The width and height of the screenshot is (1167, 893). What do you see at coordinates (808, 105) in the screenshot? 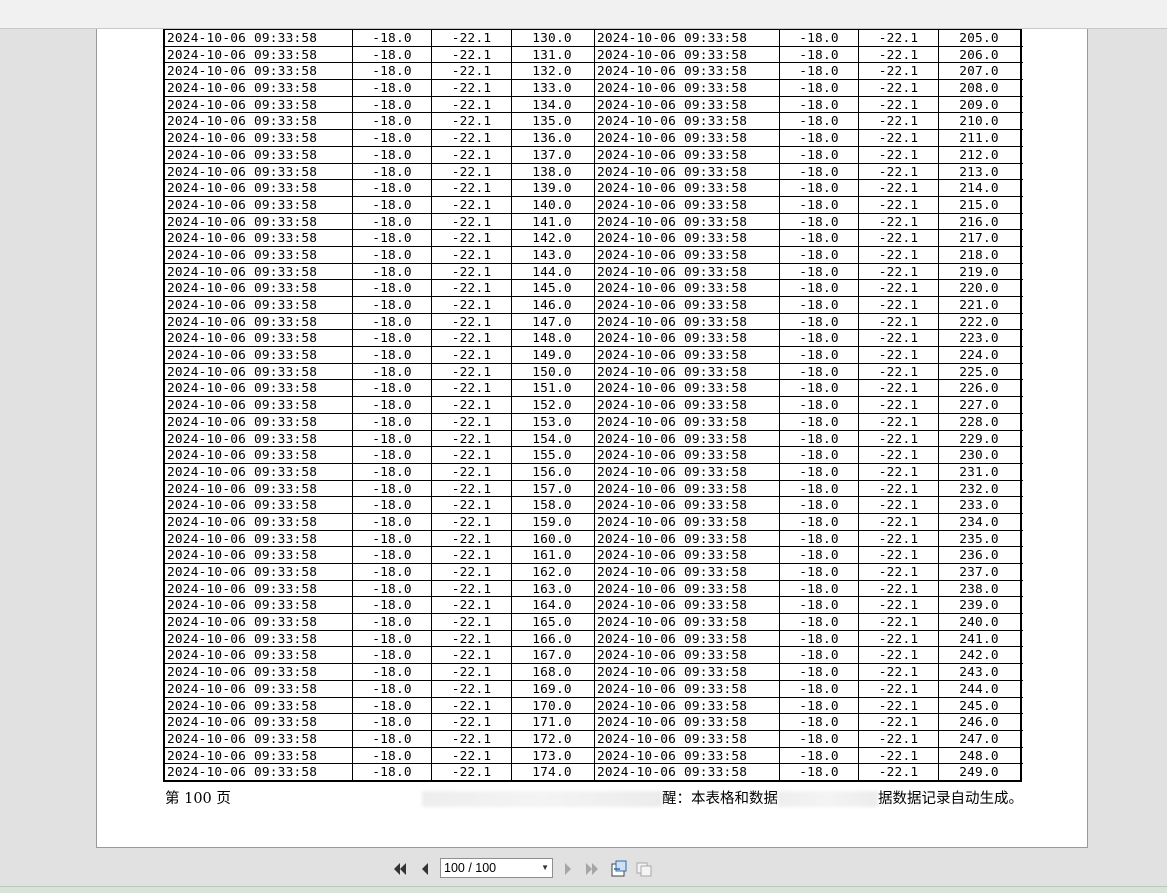
I see `table-row: 2024-10-06 09:33:58 -18.0 -22.1 209.0` at bounding box center [808, 105].